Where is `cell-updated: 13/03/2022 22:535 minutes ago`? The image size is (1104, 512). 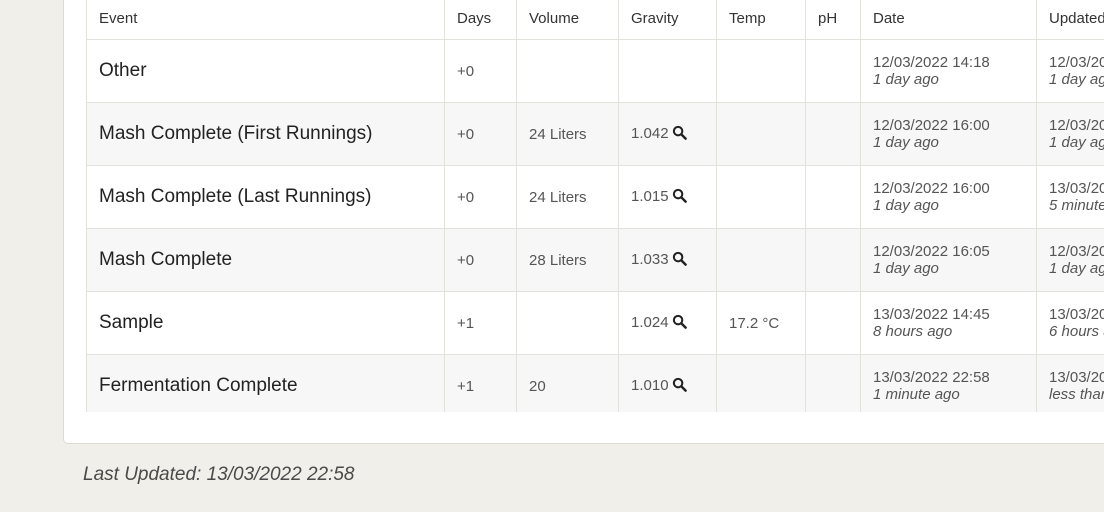 cell-updated: 13/03/2022 22:535 minutes ago is located at coordinates (1070, 197).